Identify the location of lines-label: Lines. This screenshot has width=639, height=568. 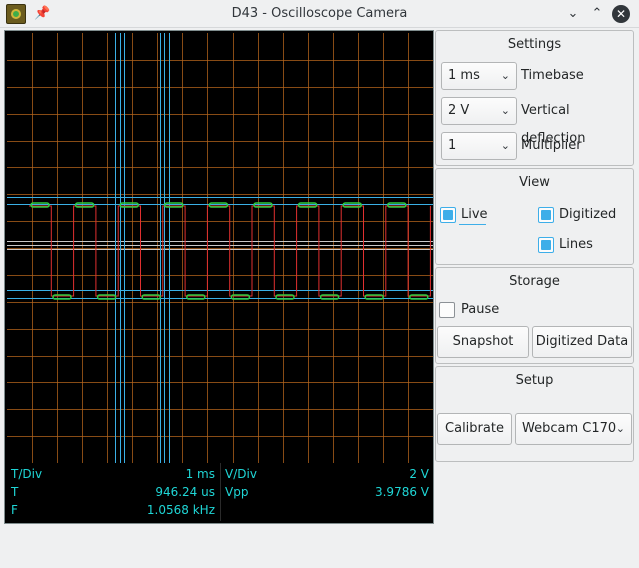
(576, 245).